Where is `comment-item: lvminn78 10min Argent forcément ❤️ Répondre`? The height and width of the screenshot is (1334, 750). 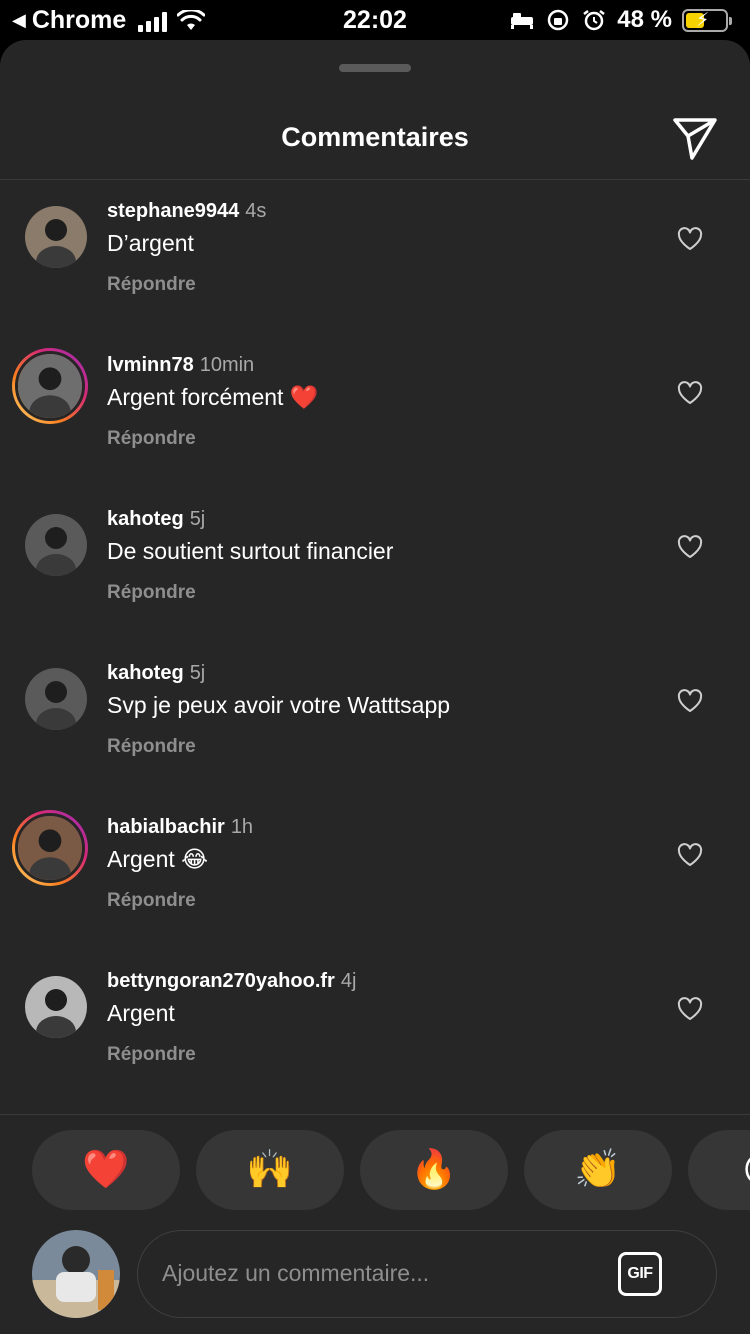
comment-item: lvminn78 10min Argent forcément ❤️ Répondre is located at coordinates (375, 407).